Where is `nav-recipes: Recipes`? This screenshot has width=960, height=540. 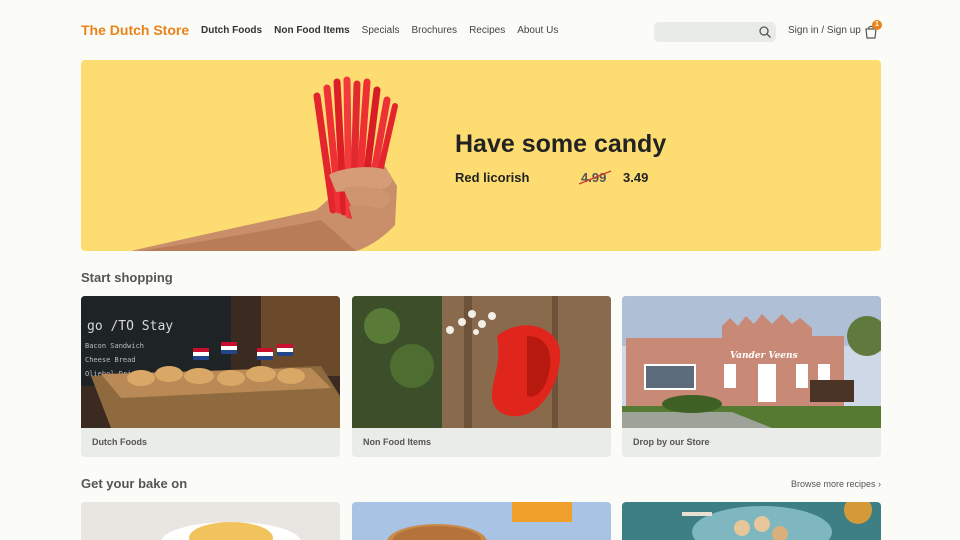
nav-recipes: Recipes is located at coordinates (487, 30).